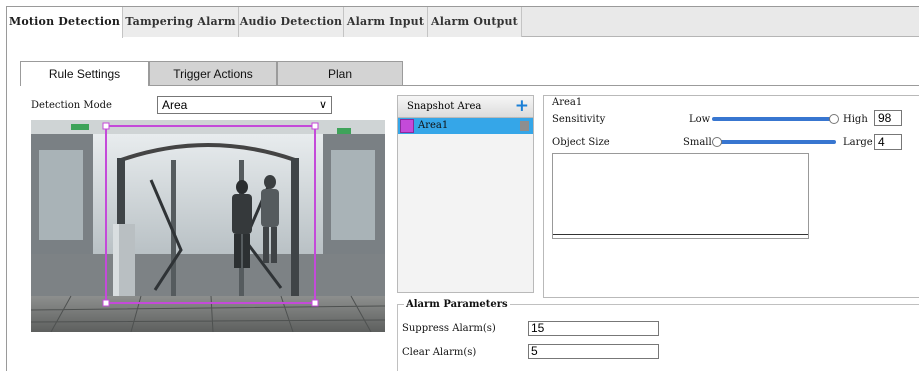 The image size is (919, 371). Describe the element at coordinates (888, 118) in the screenshot. I see `sensitivity-input: 98` at that location.